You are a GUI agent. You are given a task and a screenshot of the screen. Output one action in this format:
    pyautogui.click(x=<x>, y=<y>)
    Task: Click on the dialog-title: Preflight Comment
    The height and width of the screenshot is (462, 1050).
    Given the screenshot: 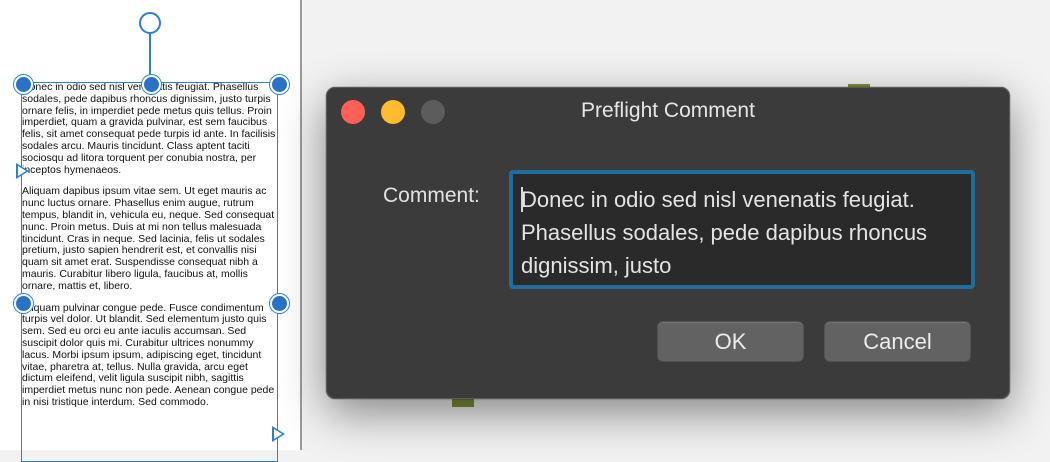 What is the action you would take?
    pyautogui.click(x=668, y=110)
    